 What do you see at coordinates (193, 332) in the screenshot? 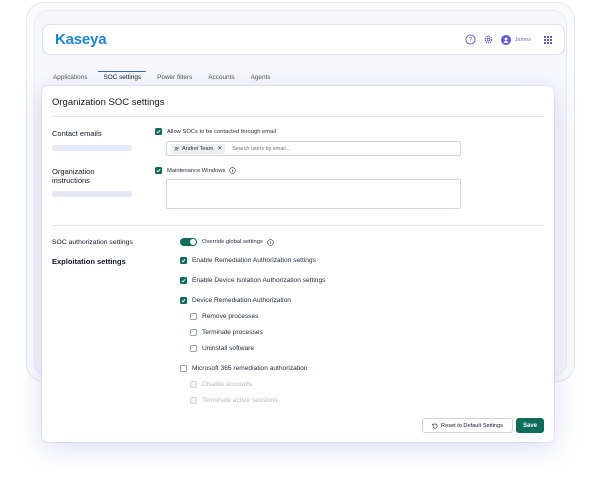
I see `terminate-processes-checkbox` at bounding box center [193, 332].